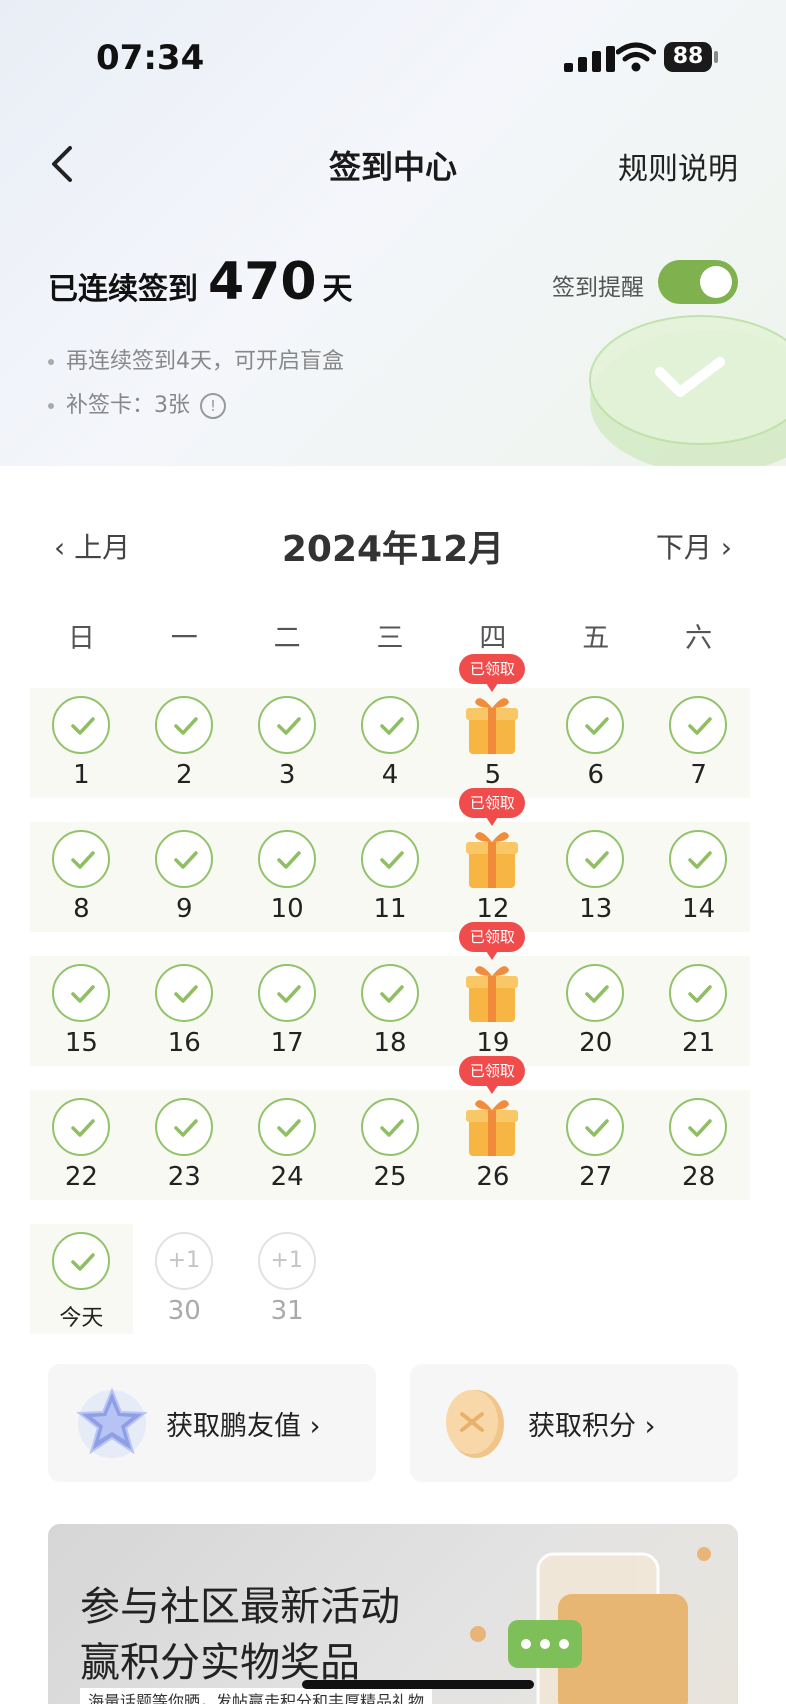 Image resolution: width=786 pixels, height=1704 pixels. I want to click on calendar-day-checked: 24, so click(287, 1145).